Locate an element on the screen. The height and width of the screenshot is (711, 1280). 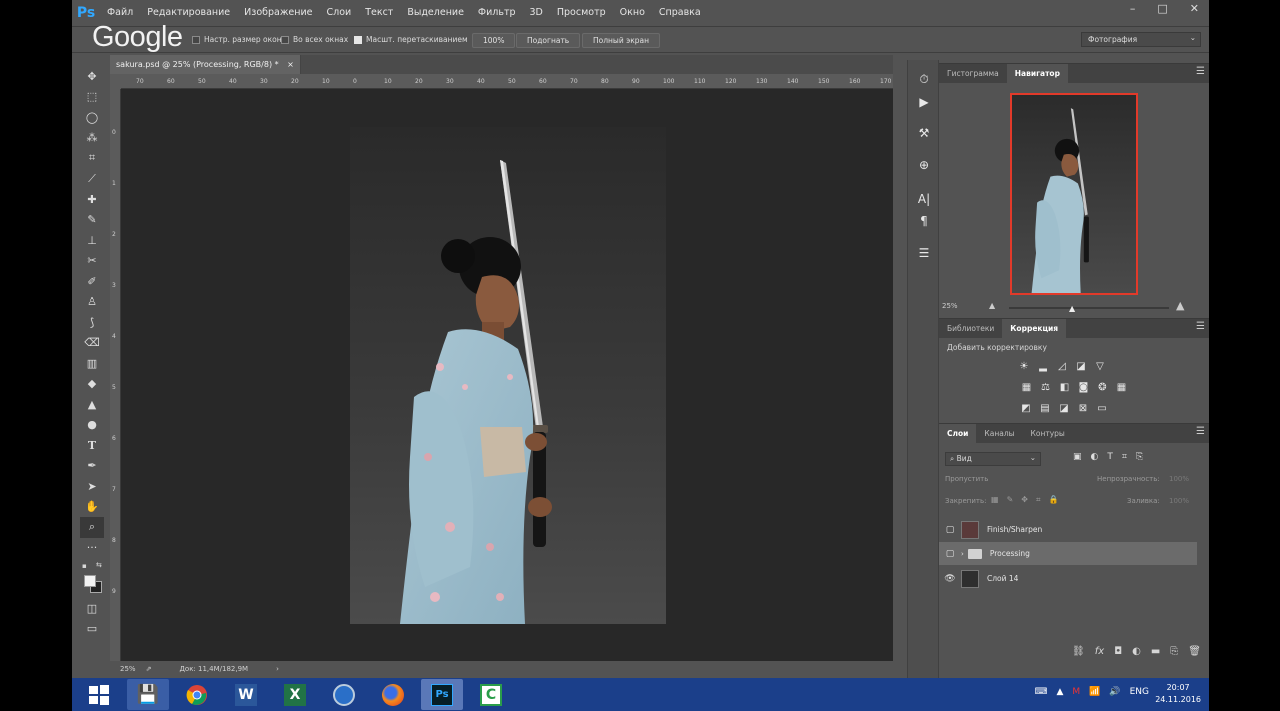
ruler-origin is located at coordinates (115, 81).